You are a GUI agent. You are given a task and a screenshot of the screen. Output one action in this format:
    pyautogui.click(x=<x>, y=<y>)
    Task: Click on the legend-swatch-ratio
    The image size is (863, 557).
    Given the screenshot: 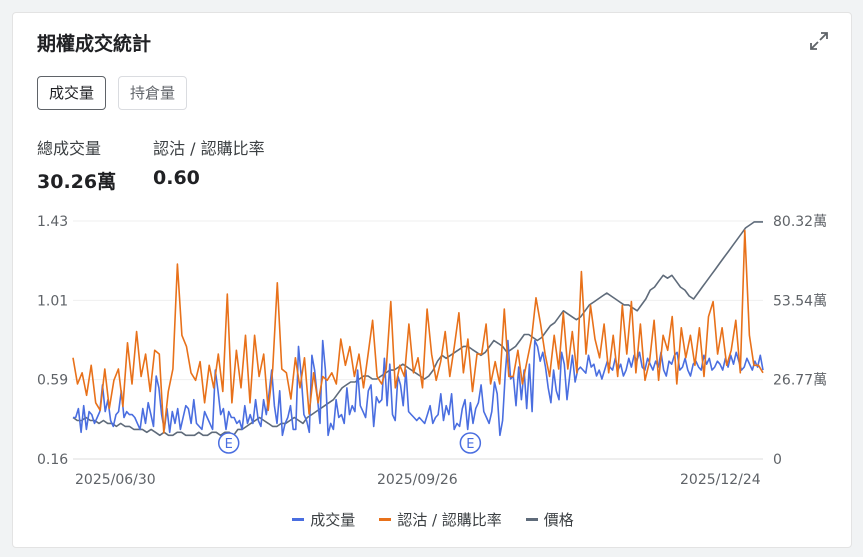 What is the action you would take?
    pyautogui.click(x=385, y=519)
    